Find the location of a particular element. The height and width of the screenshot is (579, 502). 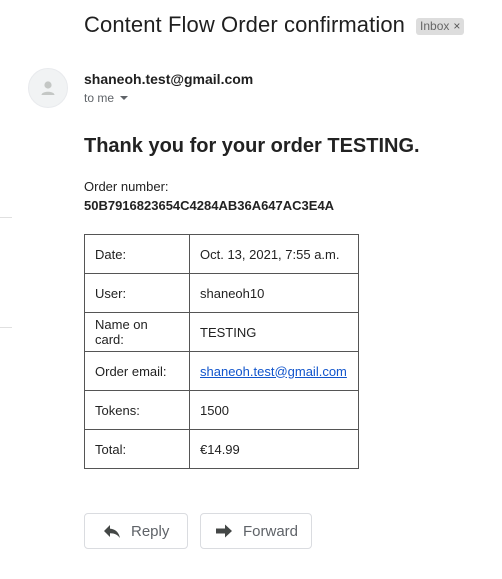

subject-row: Content Flow Order confirmation Inbox × is located at coordinates (274, 25).